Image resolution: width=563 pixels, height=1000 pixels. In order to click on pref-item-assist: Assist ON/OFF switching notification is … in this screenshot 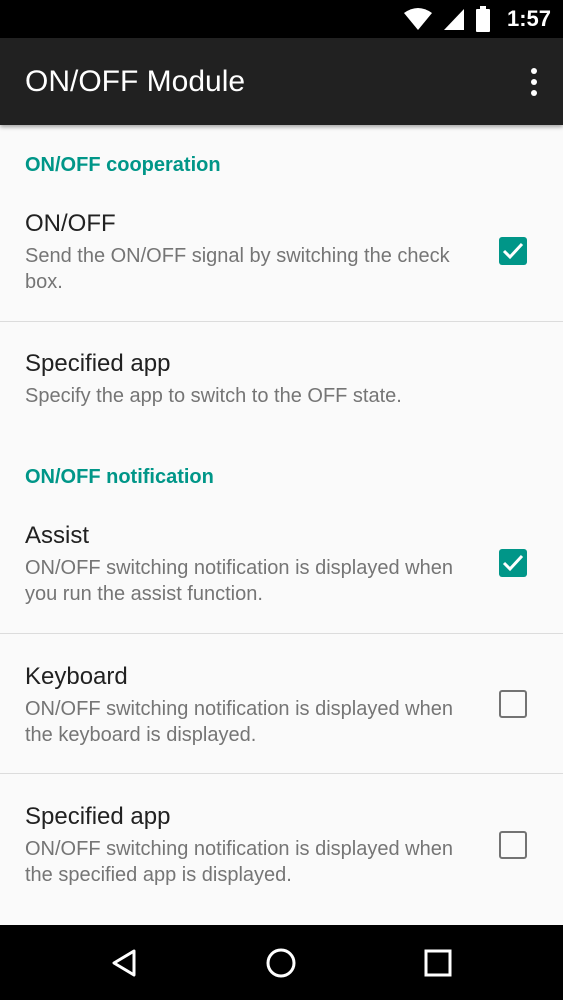, I will do `click(281, 570)`.